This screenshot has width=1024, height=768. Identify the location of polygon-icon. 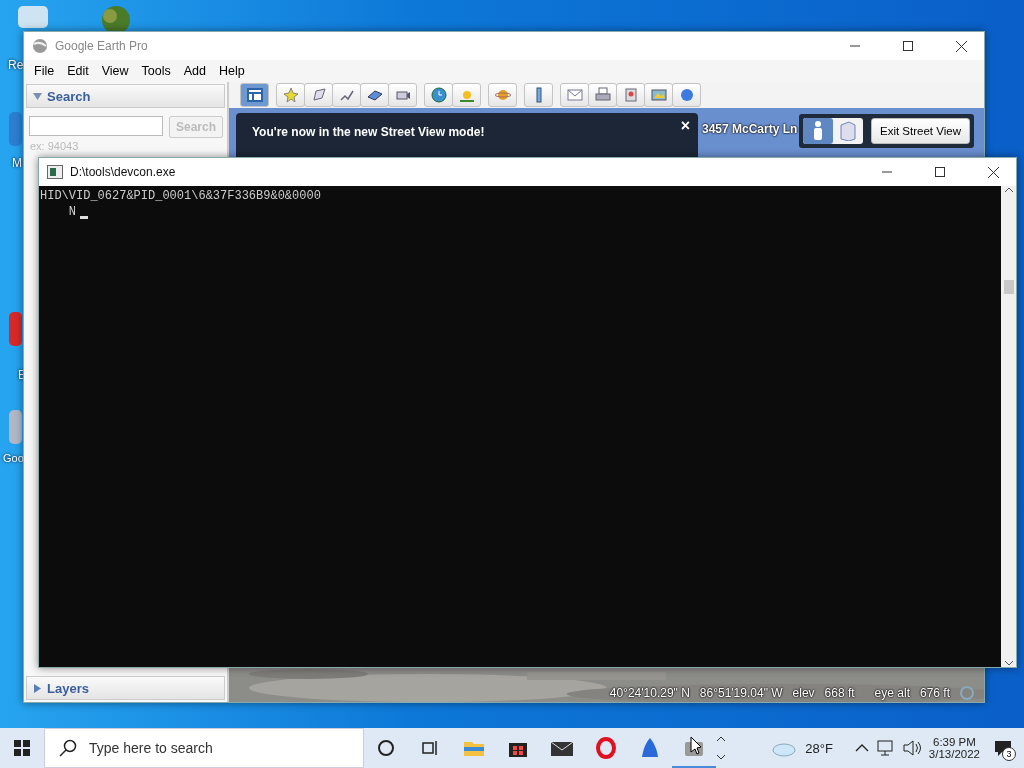
(318, 95).